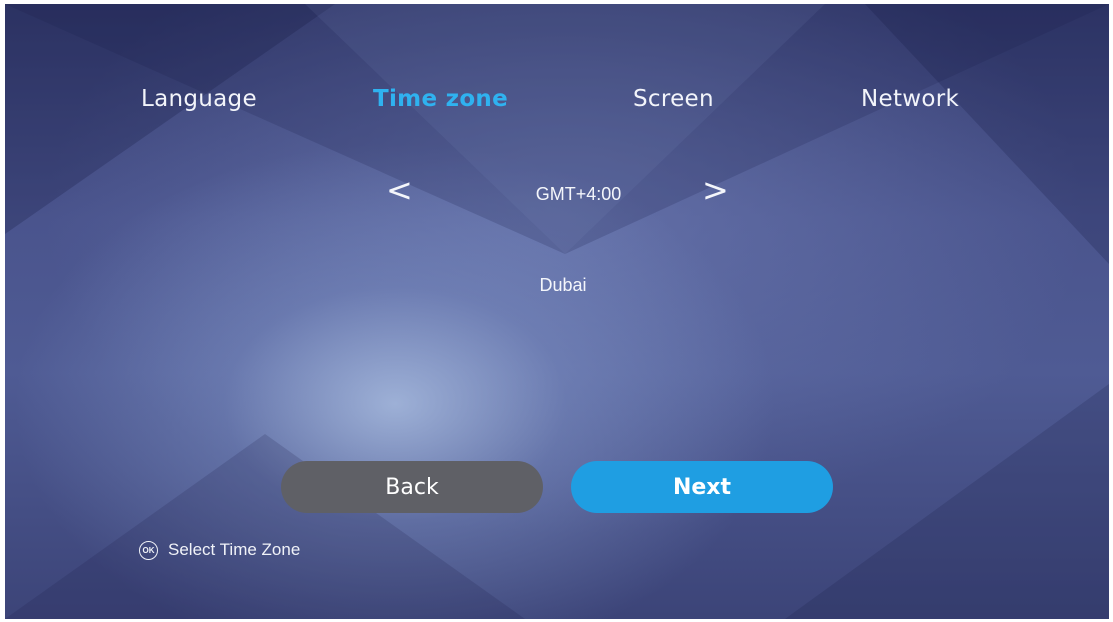 This screenshot has height=622, width=1113. What do you see at coordinates (412, 487) in the screenshot?
I see `back-button: Back` at bounding box center [412, 487].